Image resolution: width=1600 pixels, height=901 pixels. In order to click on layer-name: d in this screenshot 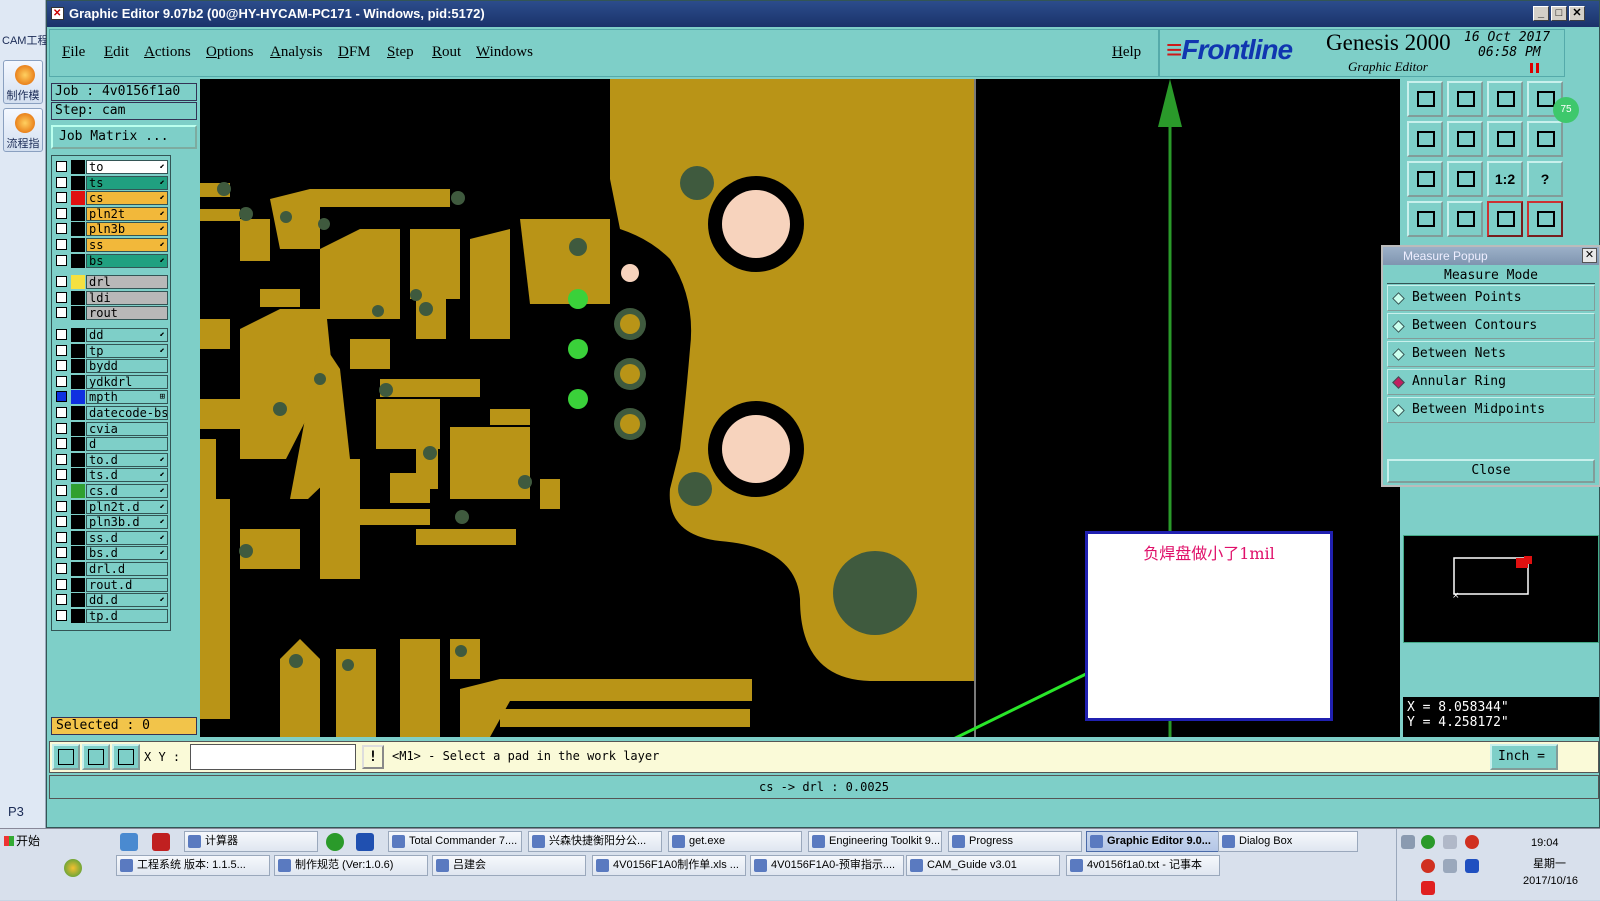, I will do `click(127, 444)`.